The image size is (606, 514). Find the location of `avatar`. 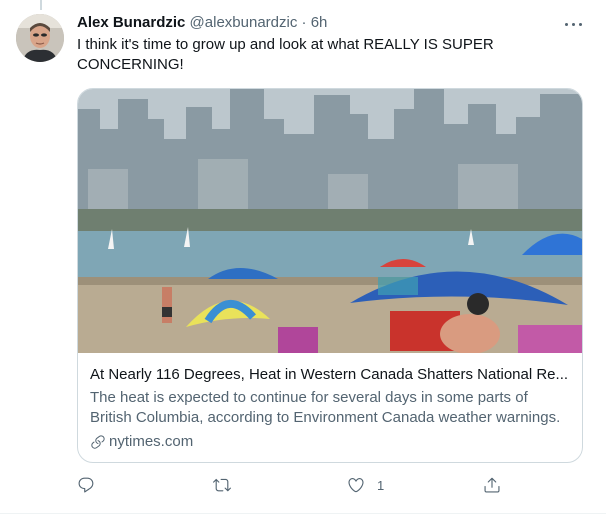

avatar is located at coordinates (40, 38).